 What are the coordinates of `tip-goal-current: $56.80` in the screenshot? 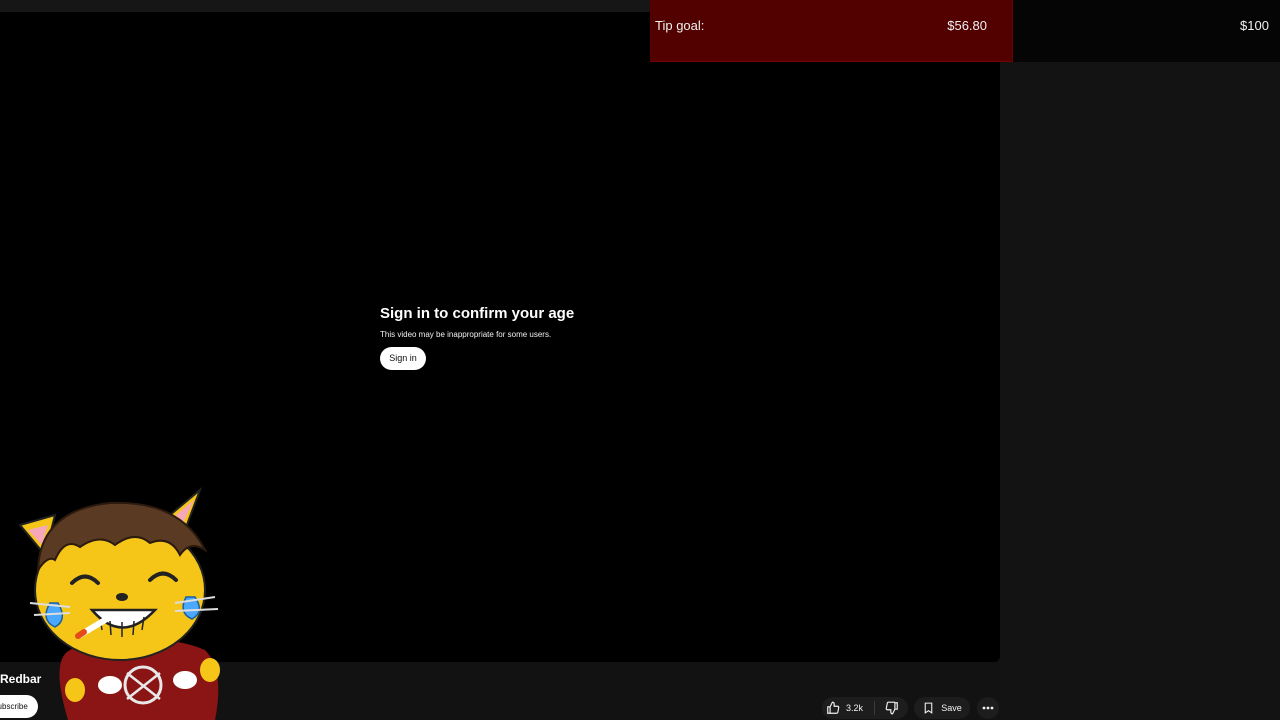 It's located at (967, 25).